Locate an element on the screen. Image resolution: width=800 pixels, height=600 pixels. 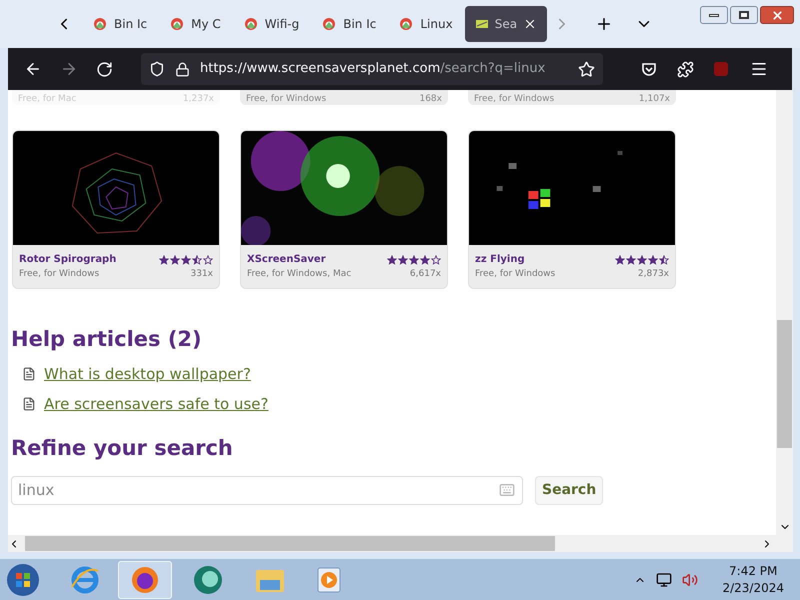
clock-time: 7:42 PM is located at coordinates (753, 571).